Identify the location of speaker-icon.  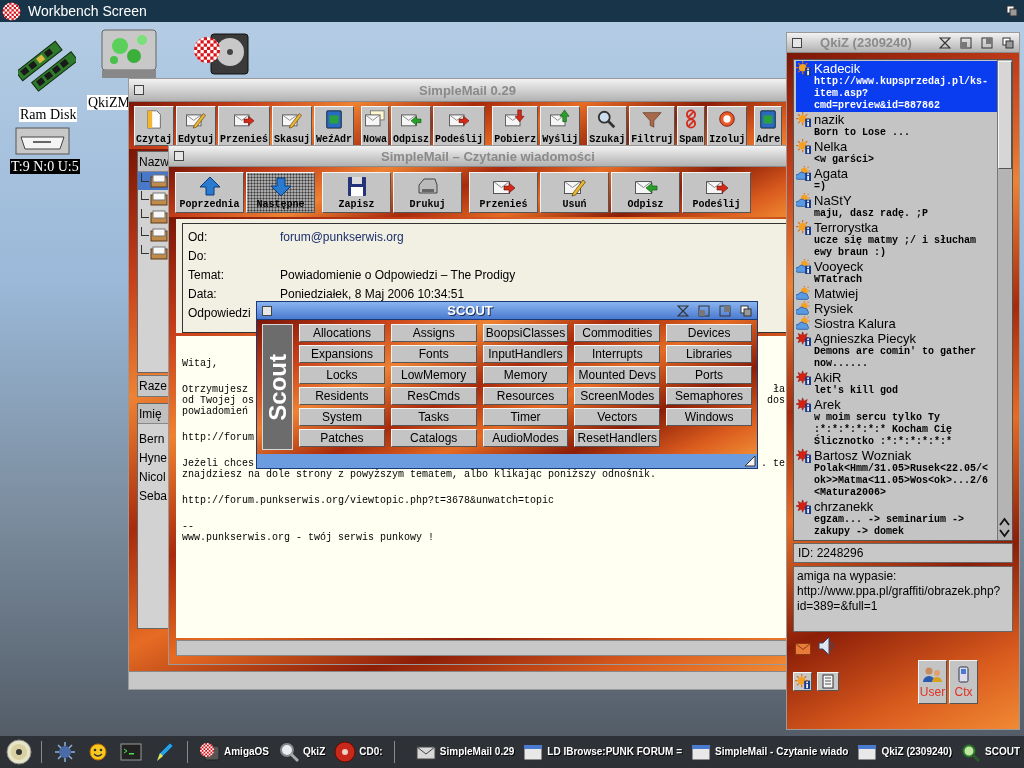
(826, 646).